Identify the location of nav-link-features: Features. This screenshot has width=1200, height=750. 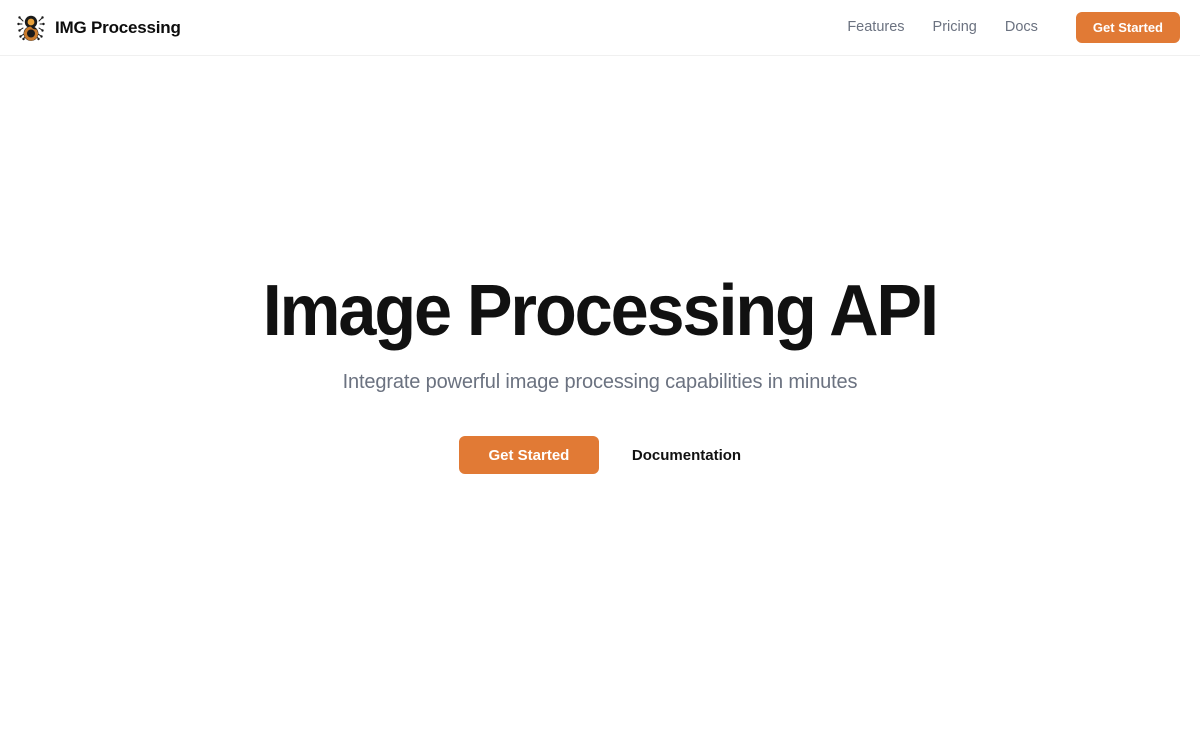
(875, 27).